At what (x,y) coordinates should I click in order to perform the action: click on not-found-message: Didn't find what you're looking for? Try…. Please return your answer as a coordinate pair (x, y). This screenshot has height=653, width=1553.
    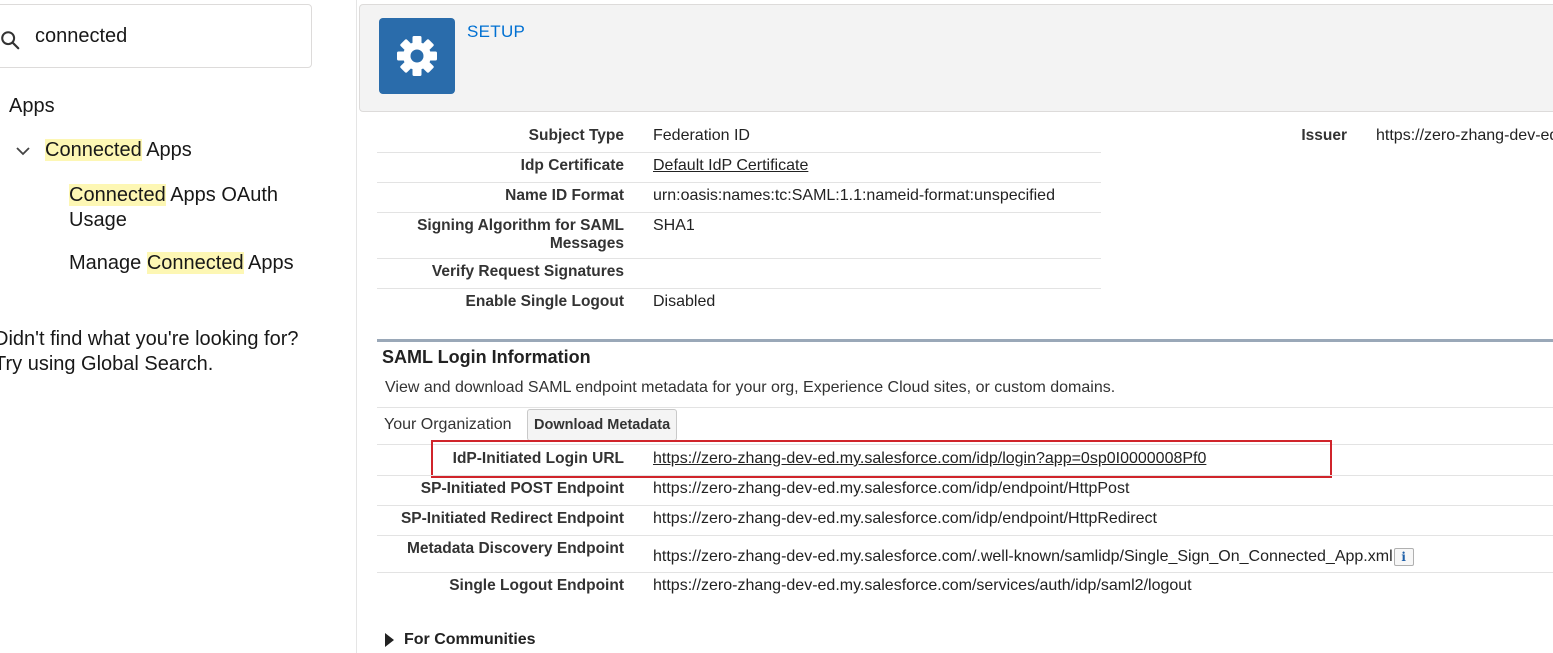
    Looking at the image, I should click on (167, 352).